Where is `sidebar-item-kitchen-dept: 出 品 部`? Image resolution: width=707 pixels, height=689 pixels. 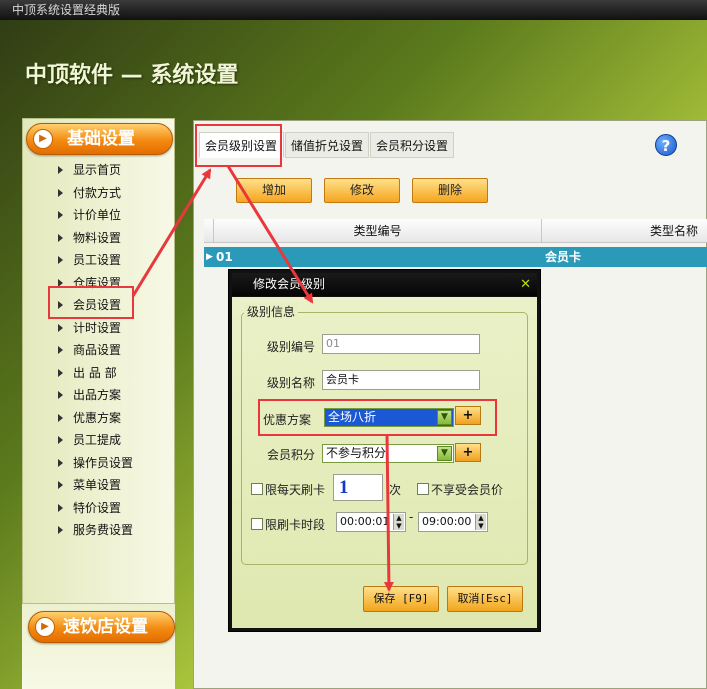 sidebar-item-kitchen-dept: 出 品 部 is located at coordinates (103, 373).